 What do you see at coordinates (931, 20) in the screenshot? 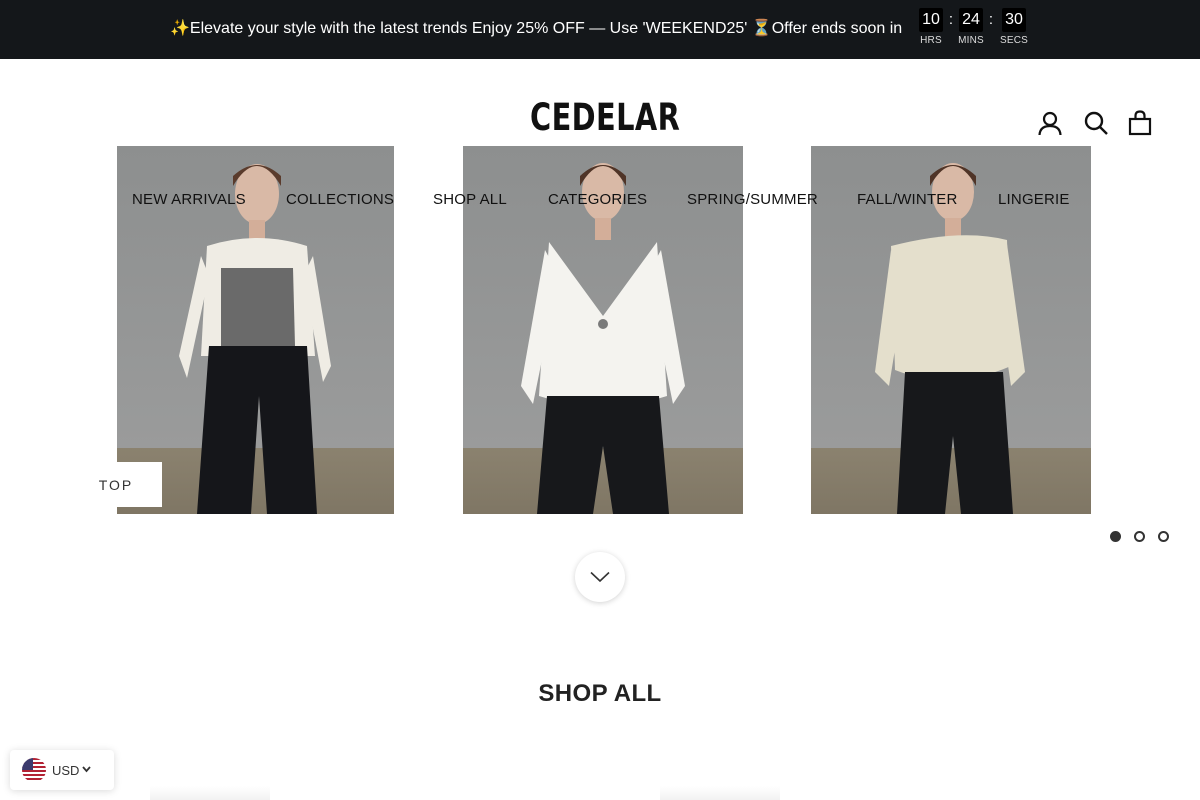
I see `countdown-hours-value: 10` at bounding box center [931, 20].